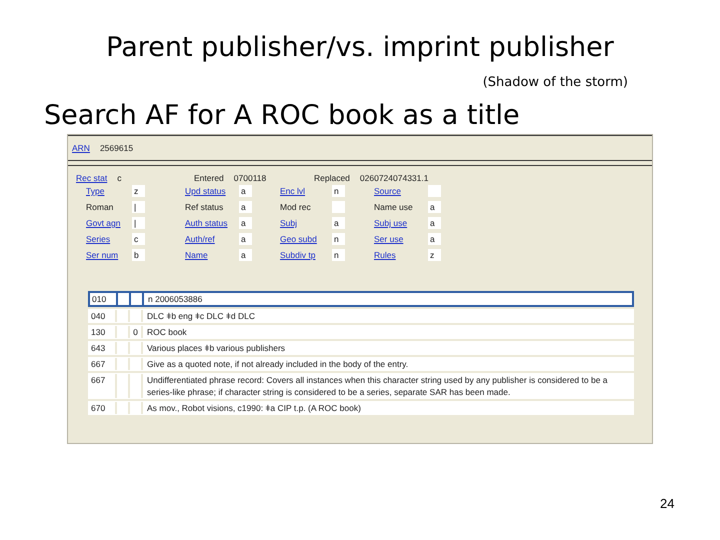  Describe the element at coordinates (103, 408) in the screenshot. I see `tag-cell: 670` at that location.